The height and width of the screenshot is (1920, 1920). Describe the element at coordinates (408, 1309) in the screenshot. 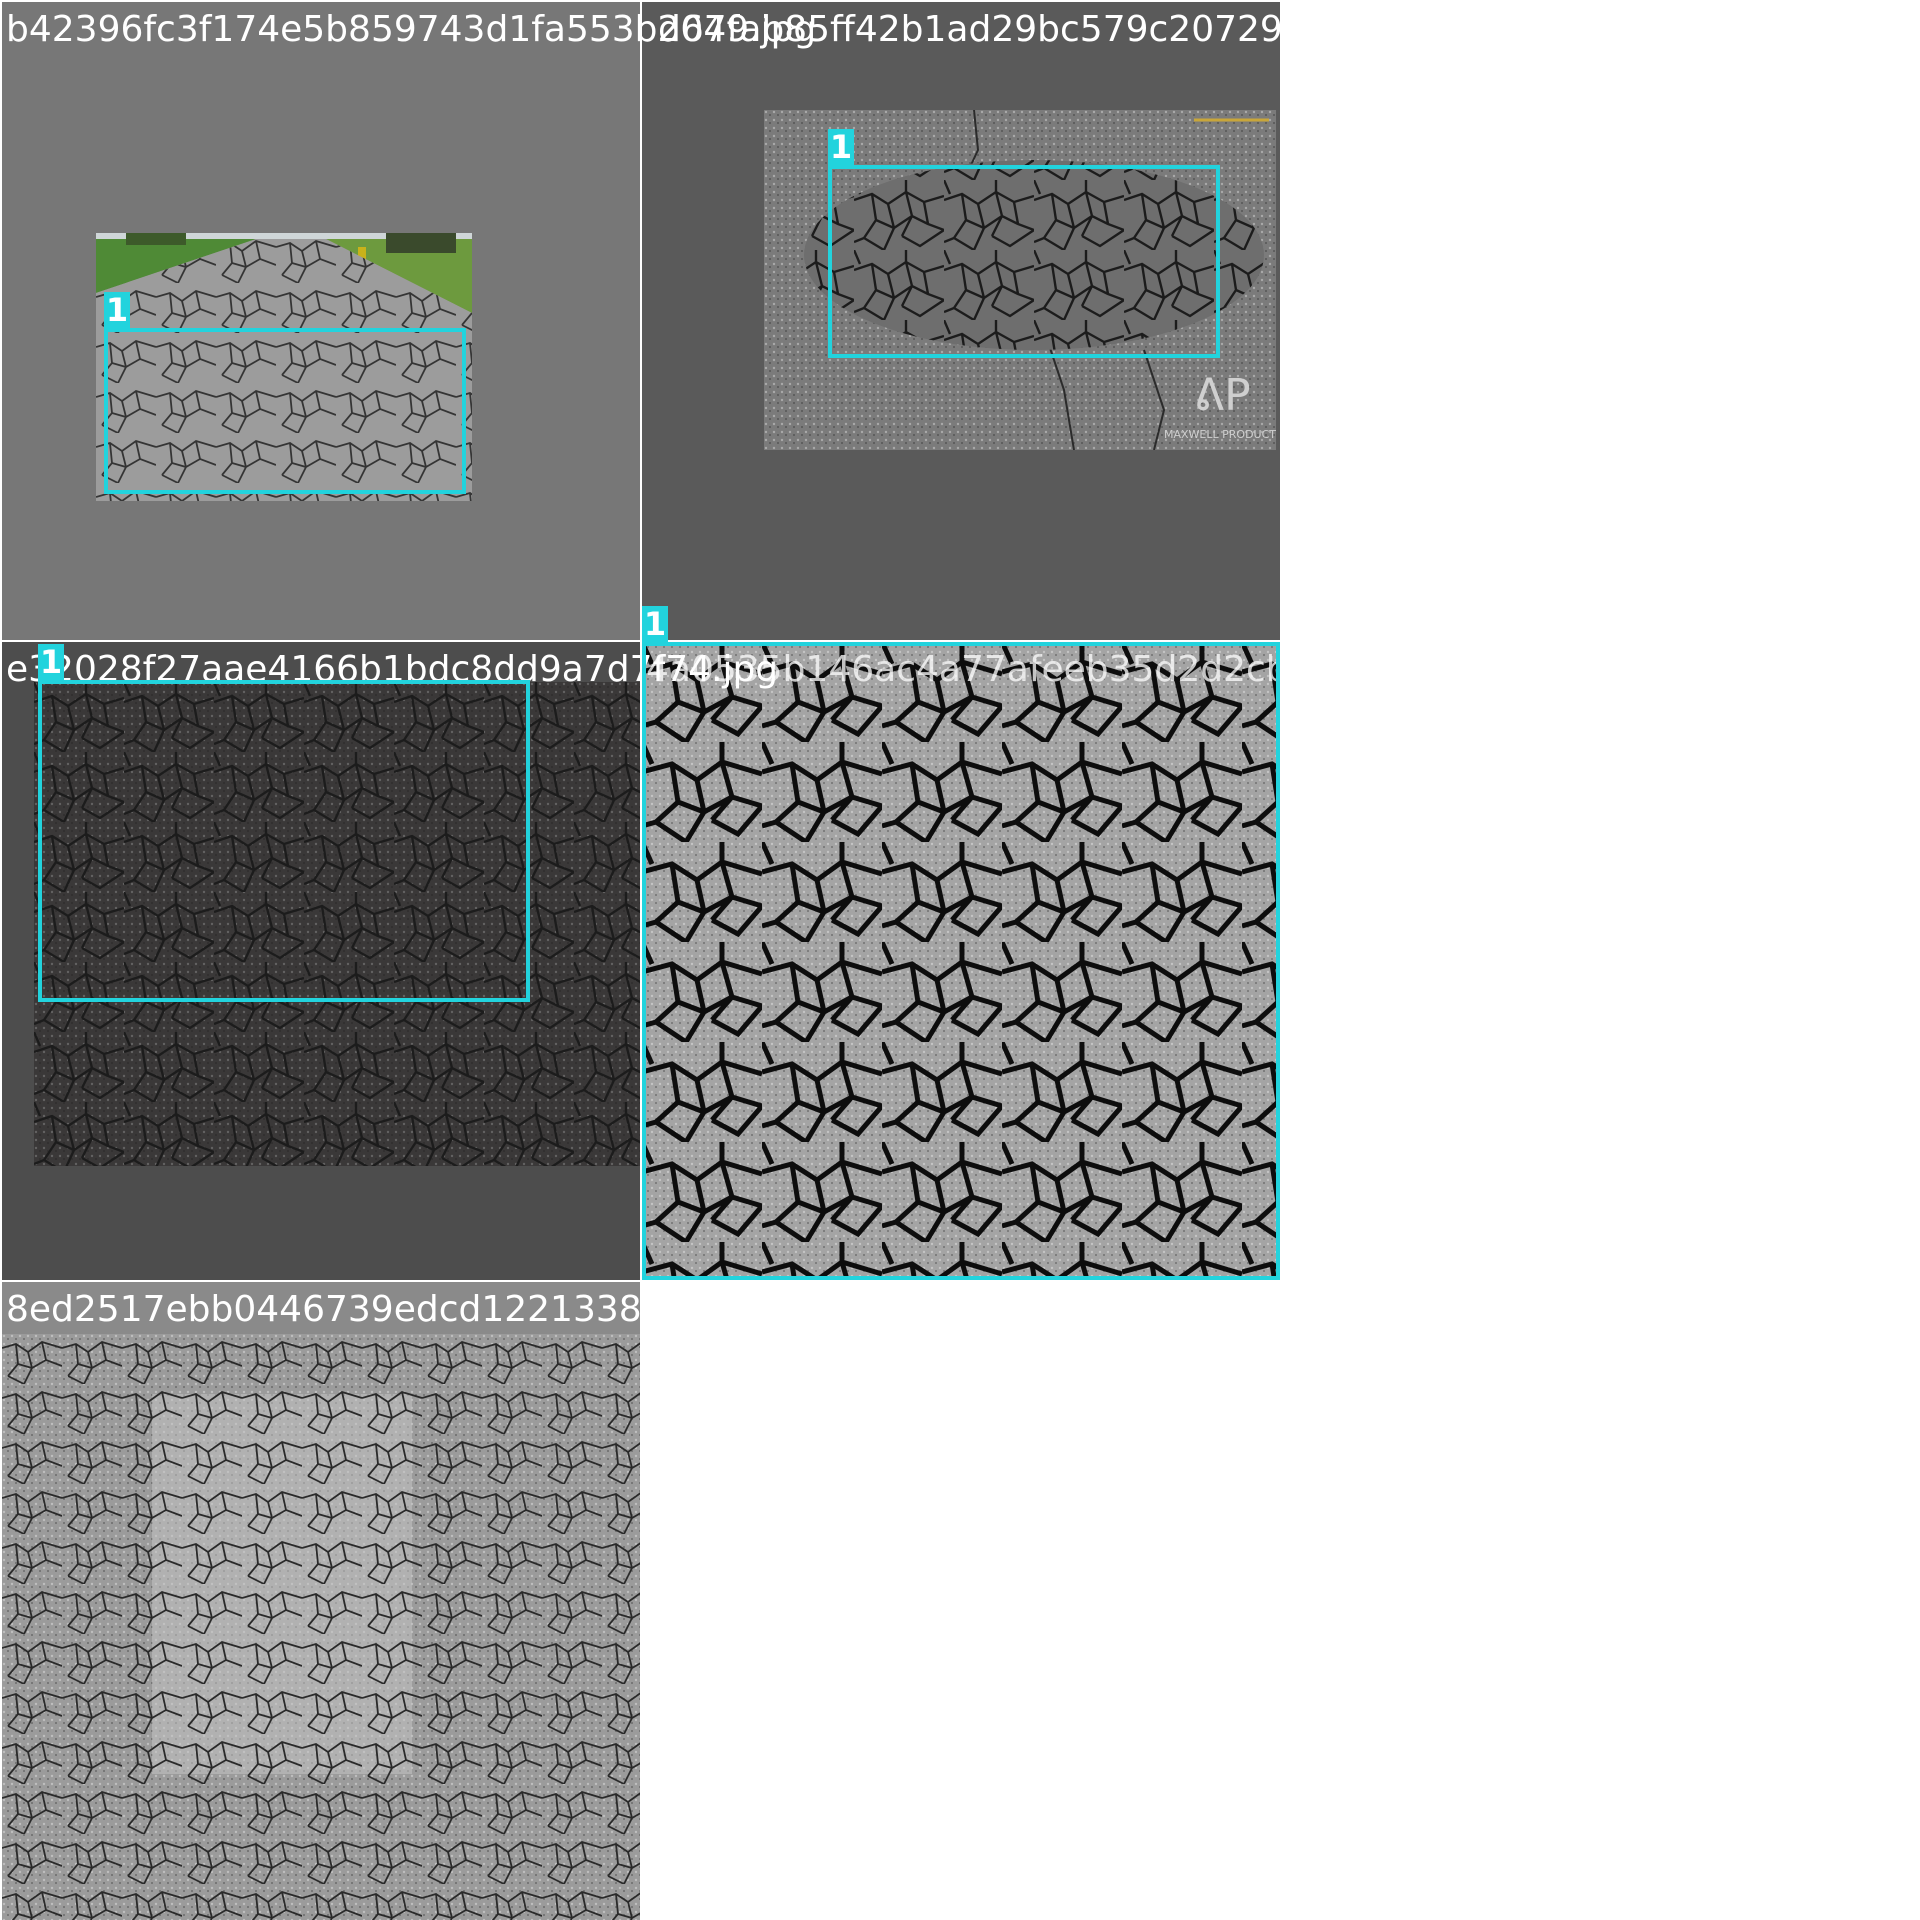

I see `image-filename: 8ed2517ebb0446739edcd12213386cb0.png` at that location.